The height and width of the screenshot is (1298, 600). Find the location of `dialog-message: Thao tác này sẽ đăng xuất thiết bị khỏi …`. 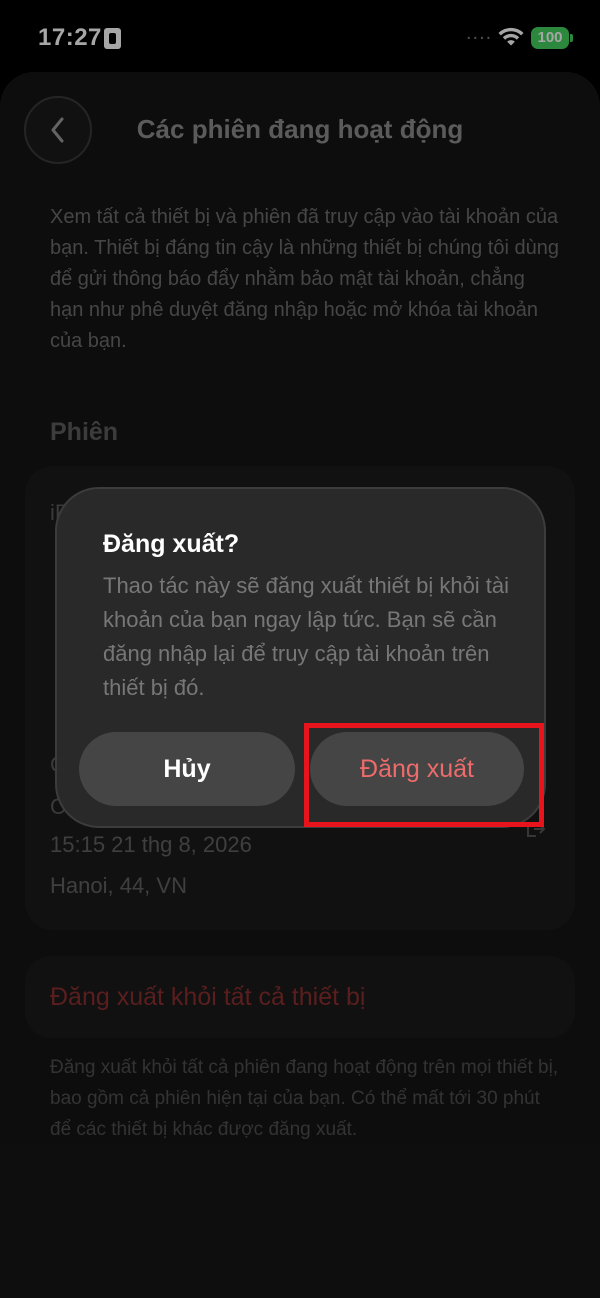

dialog-message: Thao tác này sẽ đăng xuất thiết bị khỏi … is located at coordinates (306, 636).